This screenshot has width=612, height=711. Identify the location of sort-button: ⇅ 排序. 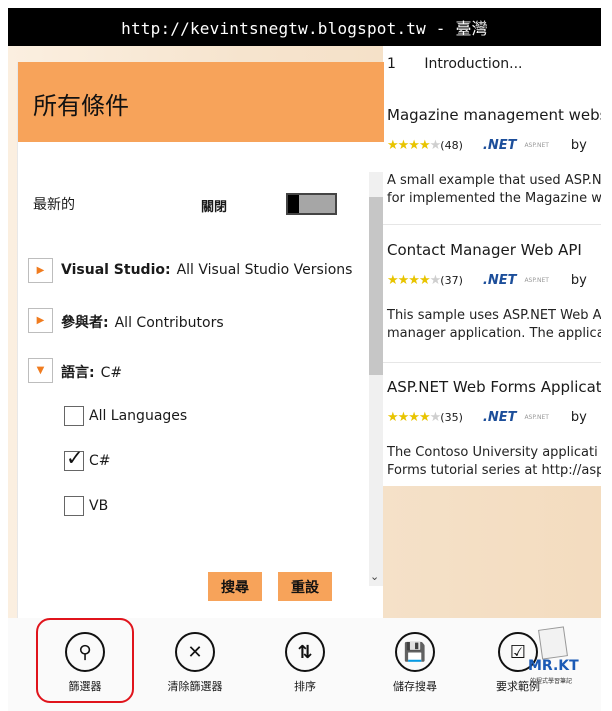
(305, 663).